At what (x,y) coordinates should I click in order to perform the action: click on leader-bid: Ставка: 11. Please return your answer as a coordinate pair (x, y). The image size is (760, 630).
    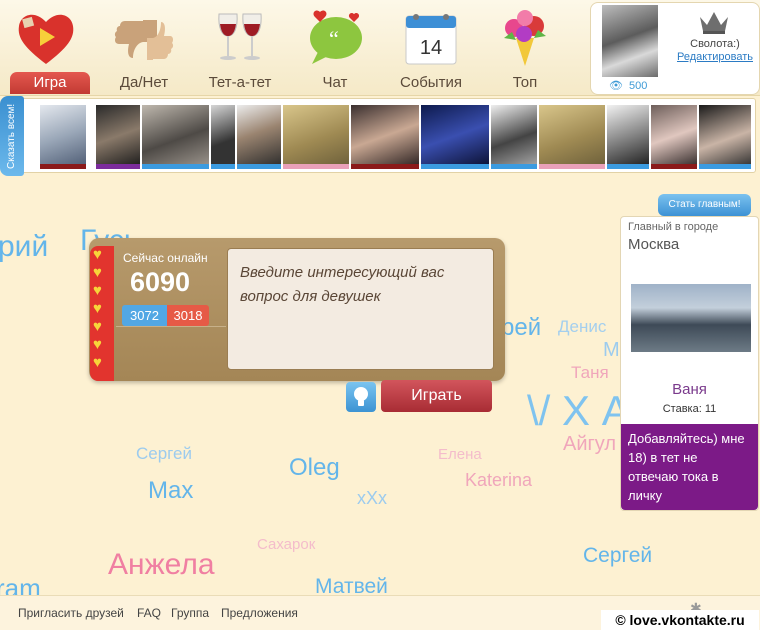
    Looking at the image, I should click on (689, 409).